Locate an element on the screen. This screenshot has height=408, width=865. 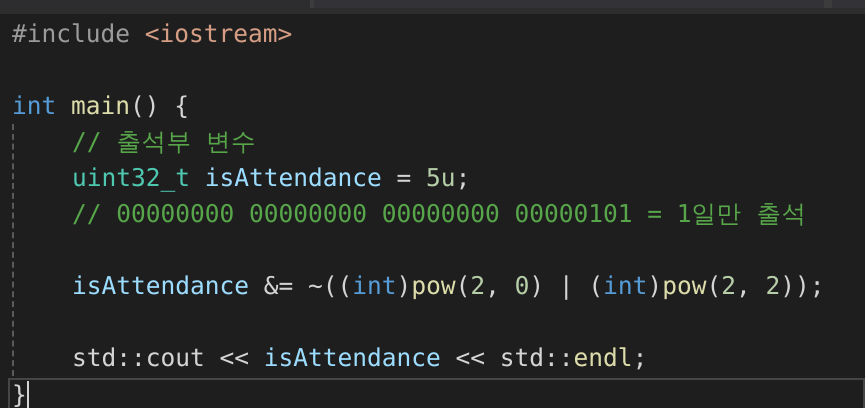
code-line: uint32_t isAttendance = 5u; is located at coordinates (271, 178).